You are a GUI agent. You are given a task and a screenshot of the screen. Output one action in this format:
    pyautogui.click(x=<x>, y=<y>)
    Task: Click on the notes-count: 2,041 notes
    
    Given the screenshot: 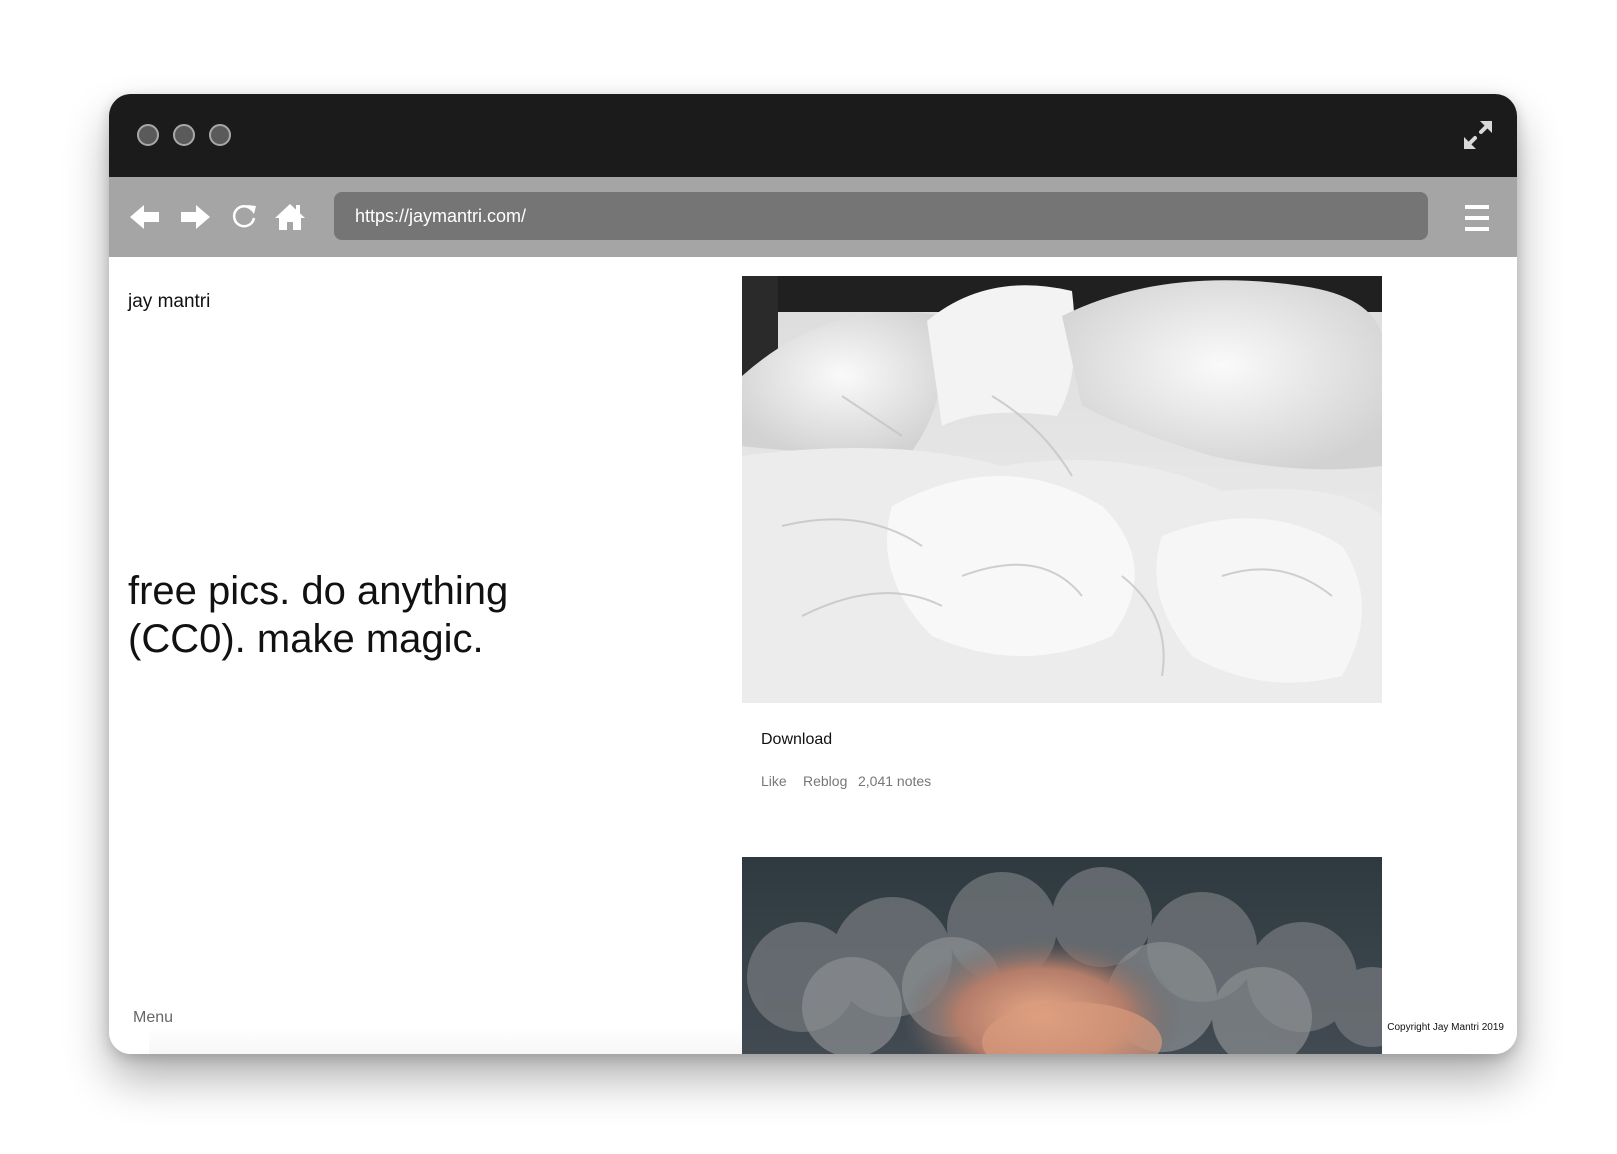 What is the action you would take?
    pyautogui.click(x=894, y=781)
    